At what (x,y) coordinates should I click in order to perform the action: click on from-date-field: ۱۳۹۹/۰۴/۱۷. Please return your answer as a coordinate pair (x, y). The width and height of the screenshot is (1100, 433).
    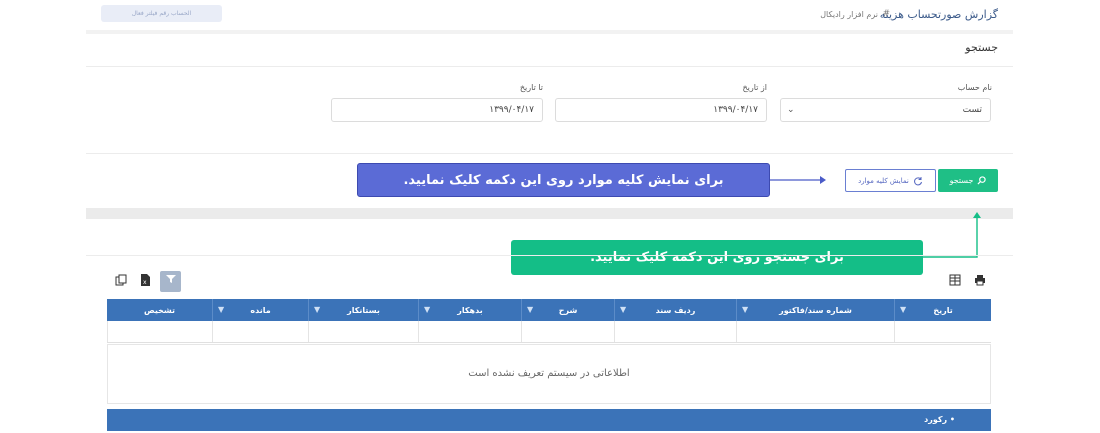
    Looking at the image, I should click on (661, 110).